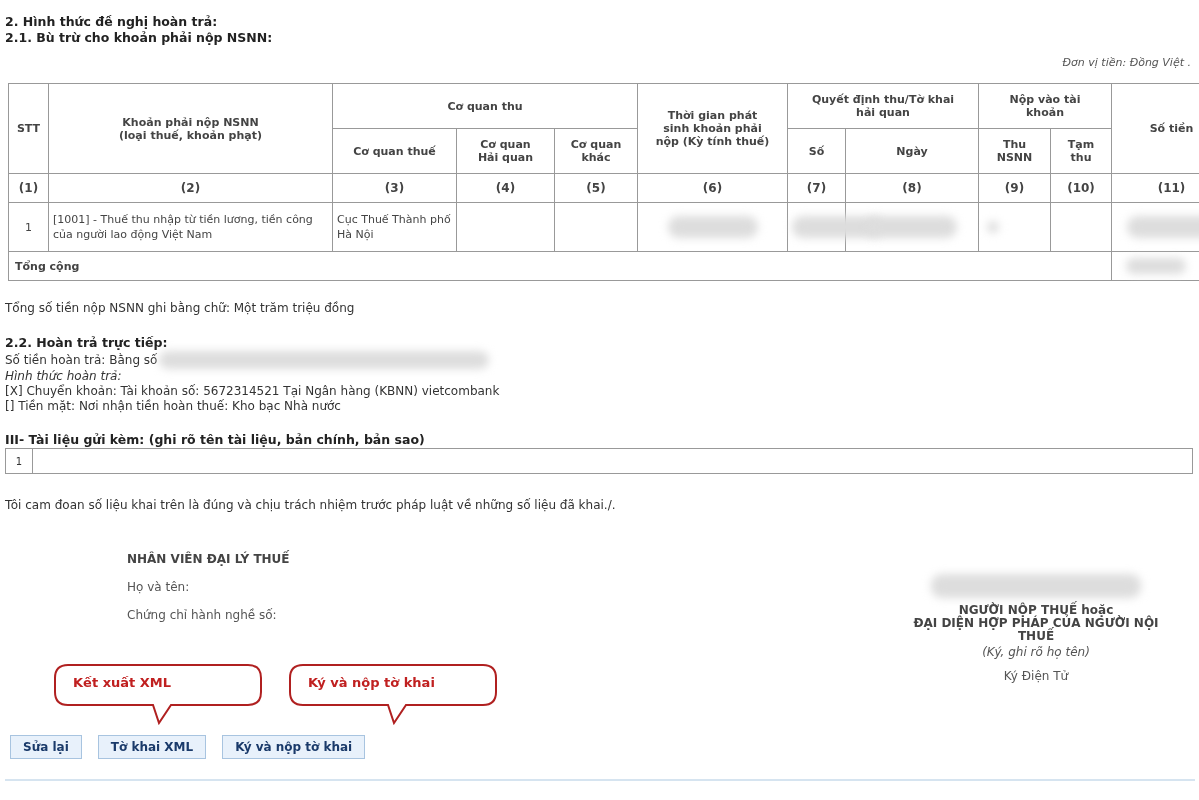 The image size is (1199, 800). What do you see at coordinates (215, 440) in the screenshot?
I see `section-heading: III- Tài liệu gửi kèm: (ghi rõ tên tài liệu, bản chính, bản sao)` at bounding box center [215, 440].